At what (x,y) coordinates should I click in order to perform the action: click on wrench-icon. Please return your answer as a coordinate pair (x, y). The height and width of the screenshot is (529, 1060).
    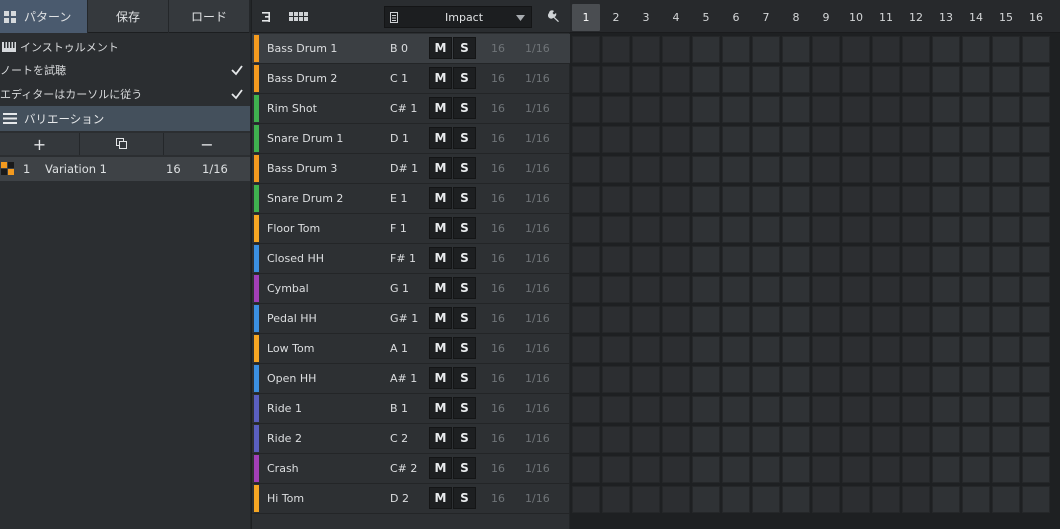
    Looking at the image, I should click on (554, 16).